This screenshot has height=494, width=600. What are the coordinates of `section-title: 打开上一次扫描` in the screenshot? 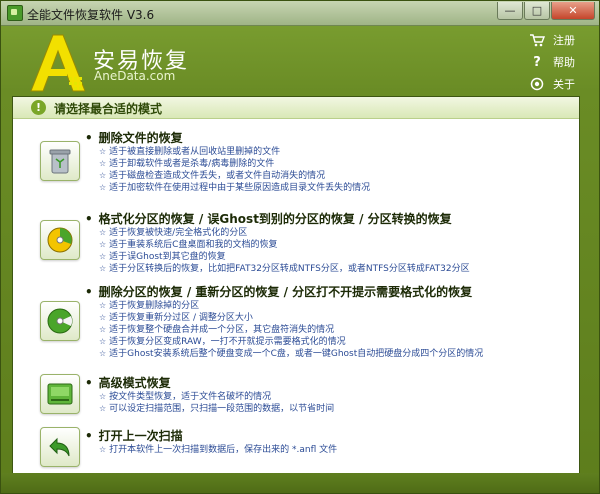 It's located at (134, 435).